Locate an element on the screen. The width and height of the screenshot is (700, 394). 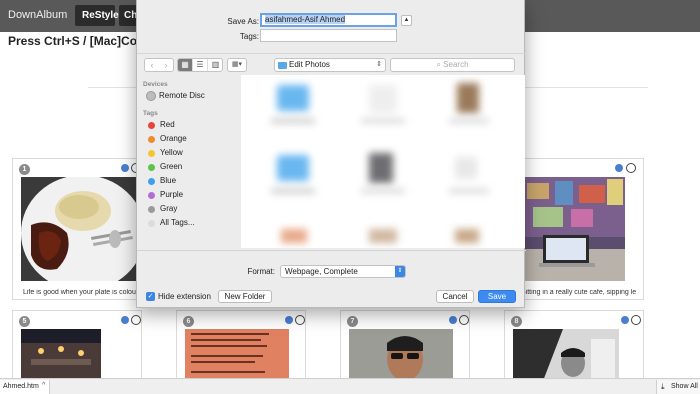
sidebar-item-label: Blue is located at coordinates (168, 180).